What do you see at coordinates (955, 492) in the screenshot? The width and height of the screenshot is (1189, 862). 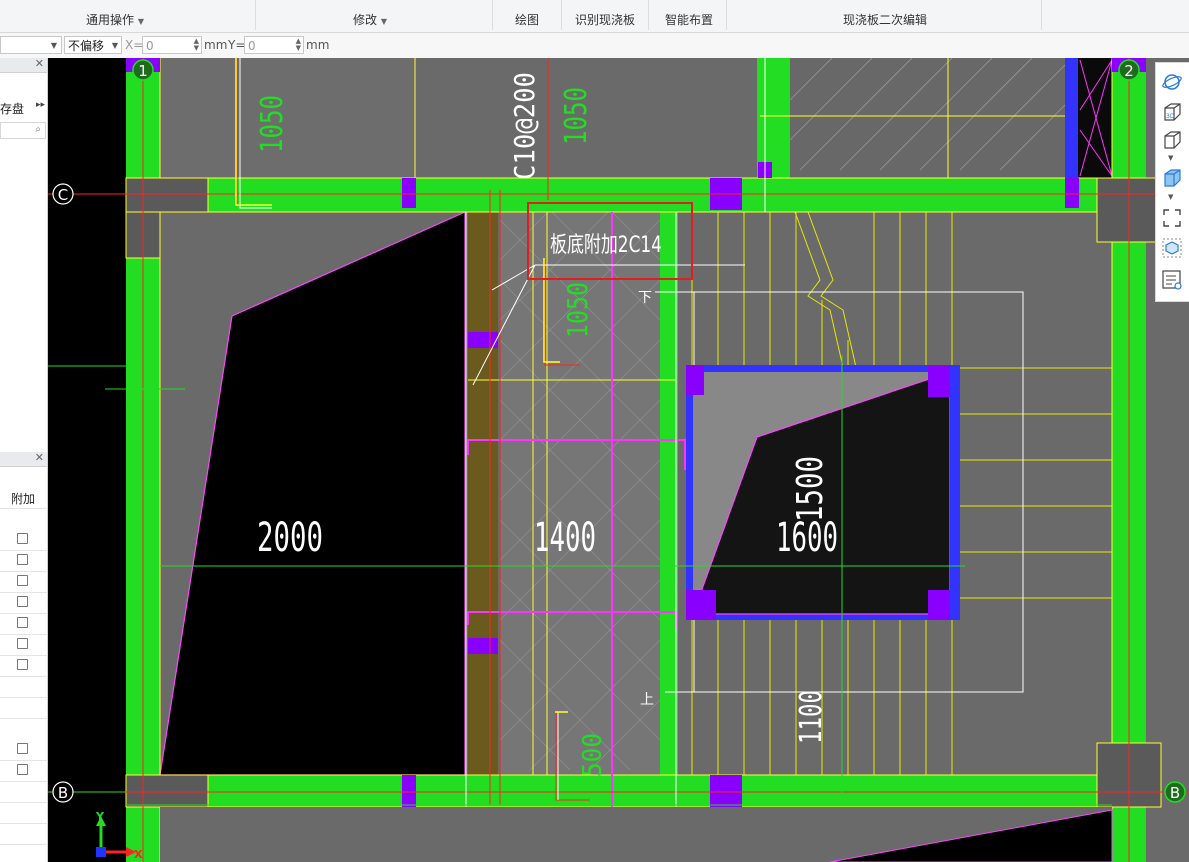 I see `beam-blue` at bounding box center [955, 492].